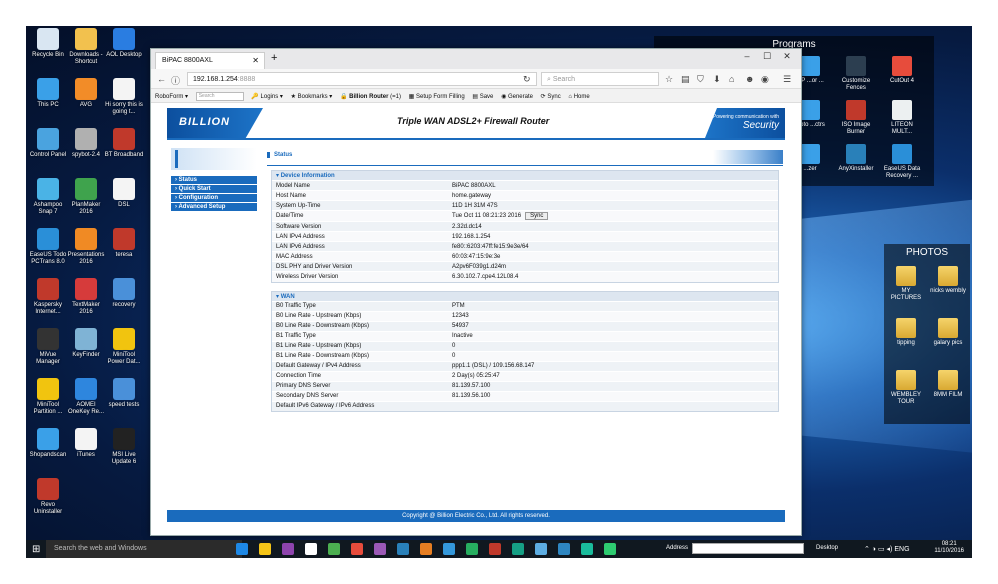 Image resolution: width=998 pixels, height=584 pixels. What do you see at coordinates (669, 79) in the screenshot?
I see `bookmark-star-icon: ☆` at bounding box center [669, 79].